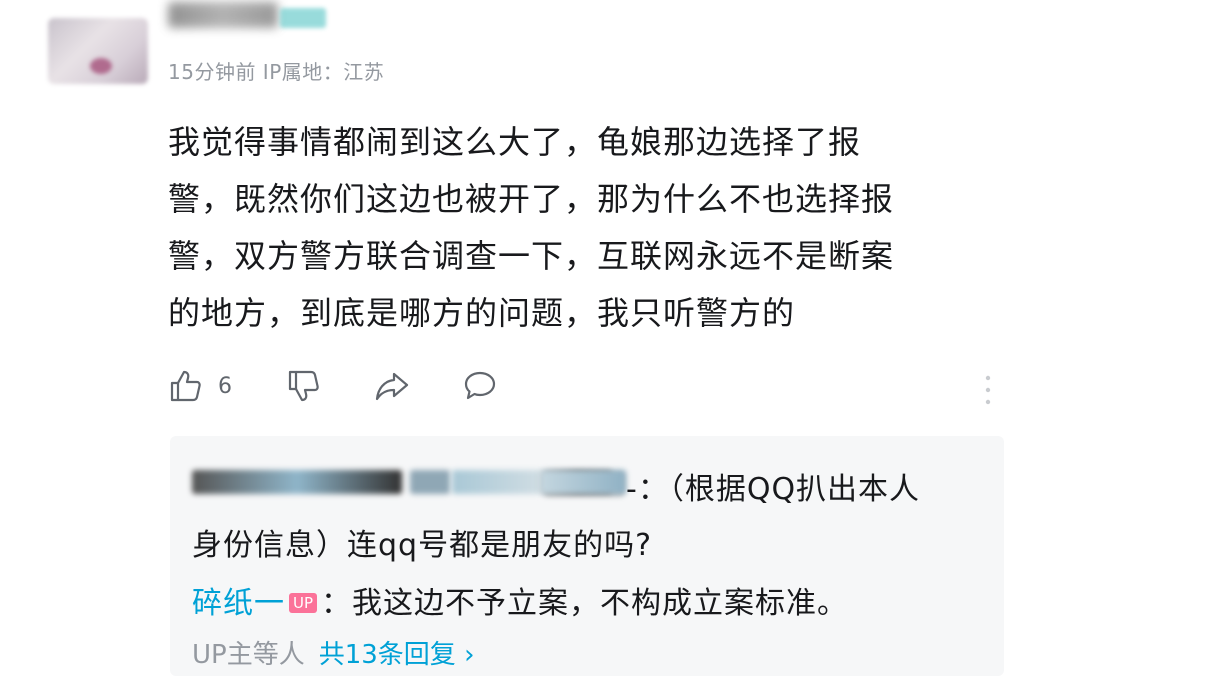 The image size is (1208, 689). What do you see at coordinates (585, 603) in the screenshot?
I see `reply-text: ：我这边不予立案，不构成立案标准。` at bounding box center [585, 603].